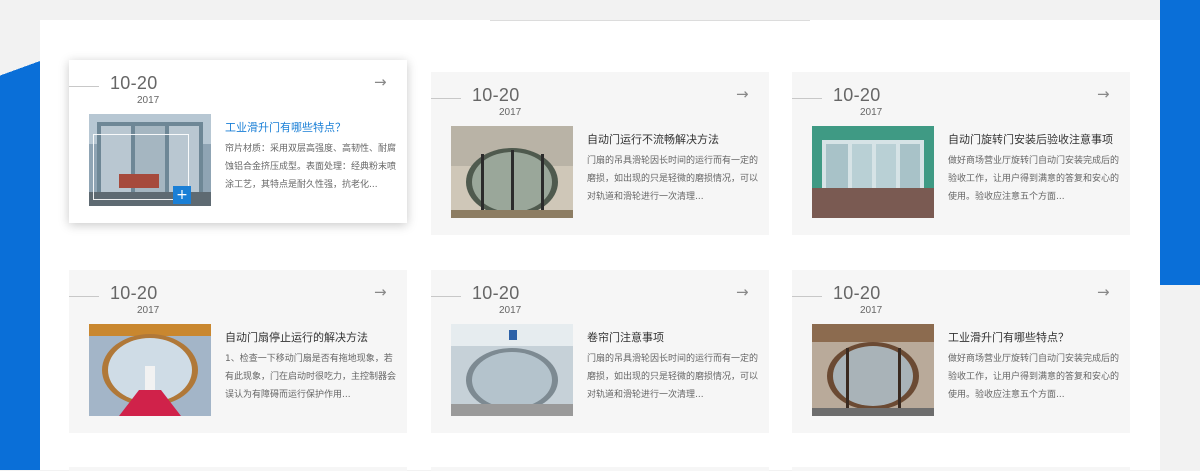 The height and width of the screenshot is (471, 1200). What do you see at coordinates (672, 337) in the screenshot?
I see `news-title: 卷帘门注意事项` at bounding box center [672, 337].